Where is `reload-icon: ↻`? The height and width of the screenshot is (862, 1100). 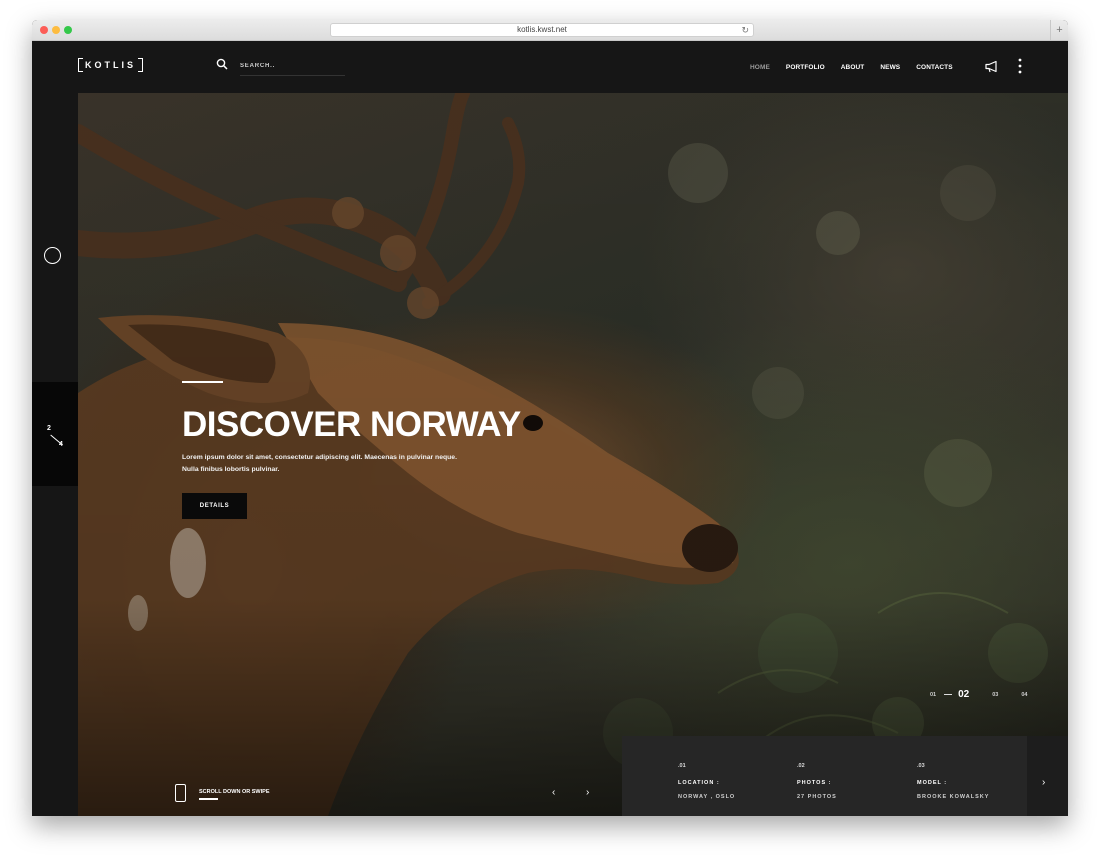
reload-icon: ↻ is located at coordinates (745, 30).